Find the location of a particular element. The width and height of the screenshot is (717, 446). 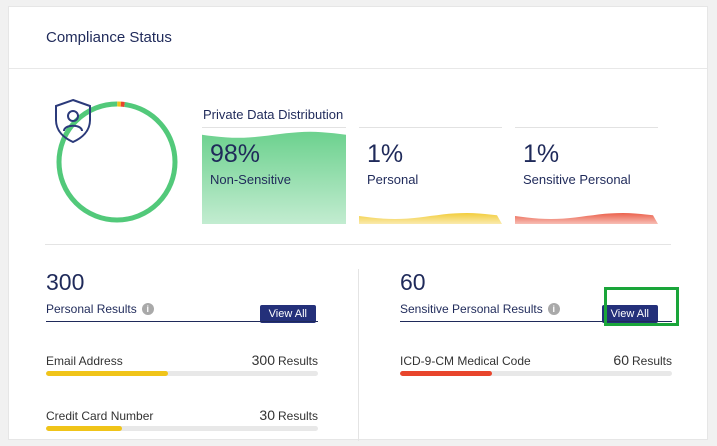

personal-results-text: Personal Results is located at coordinates (91, 309).